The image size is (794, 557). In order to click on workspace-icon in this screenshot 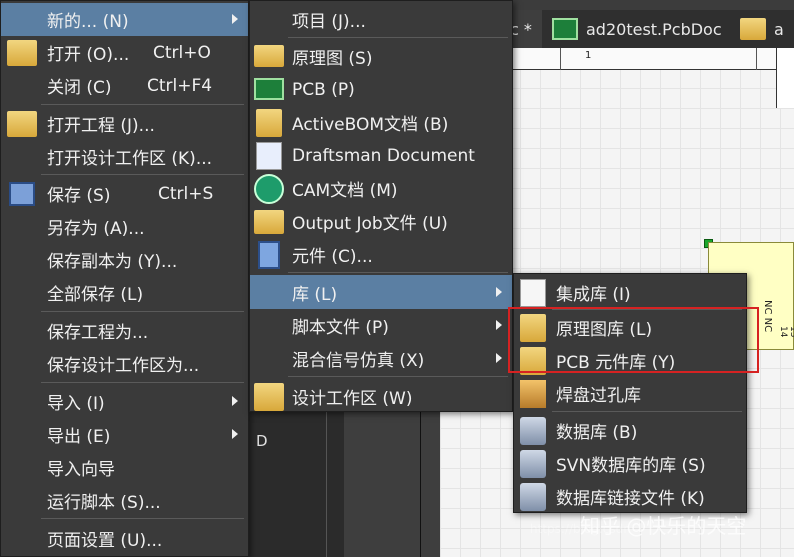, I will do `click(269, 397)`.